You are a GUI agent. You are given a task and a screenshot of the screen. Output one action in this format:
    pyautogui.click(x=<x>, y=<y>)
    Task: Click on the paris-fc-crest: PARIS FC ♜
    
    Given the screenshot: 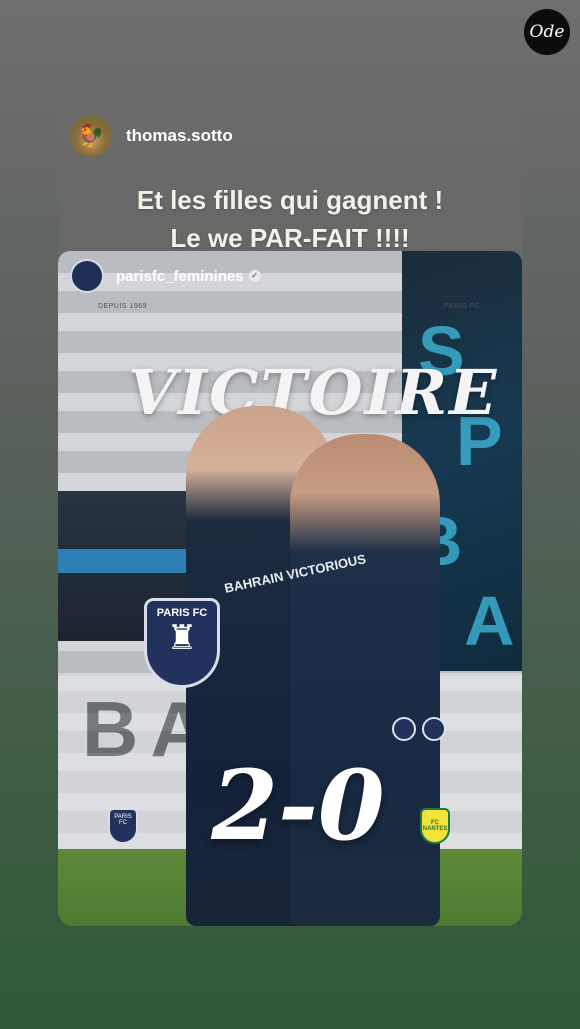 What is the action you would take?
    pyautogui.click(x=182, y=643)
    